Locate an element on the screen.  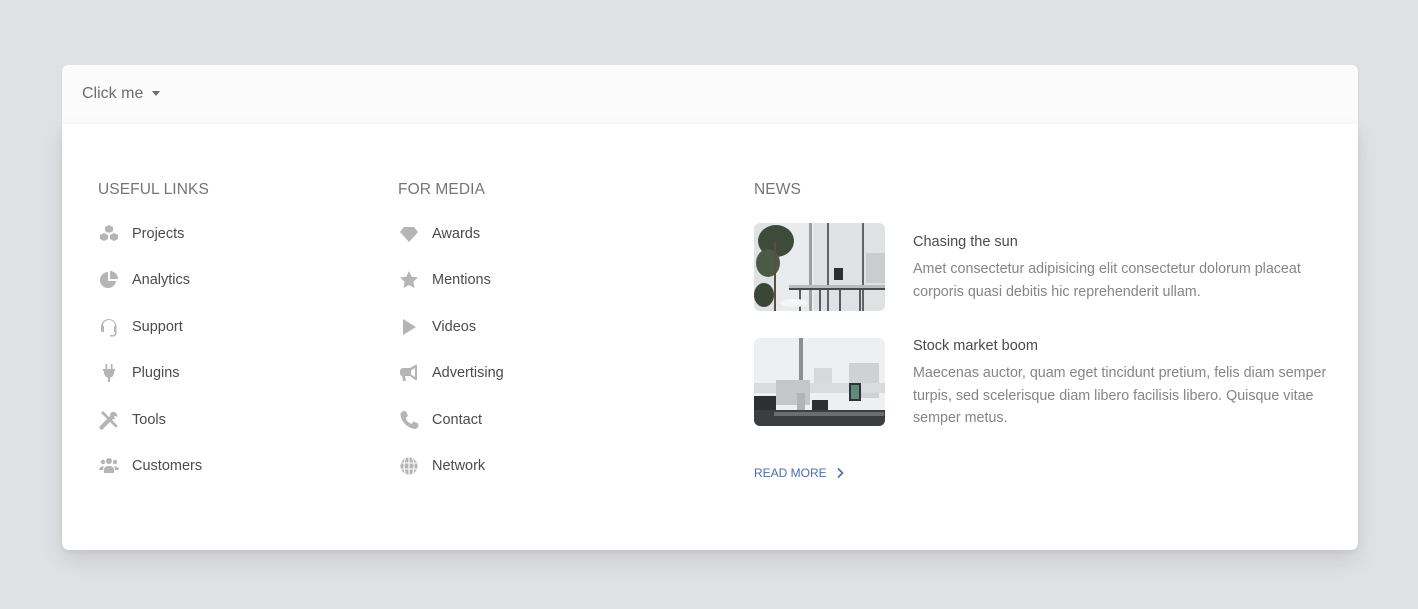
menu-link-label: Awards is located at coordinates (456, 234).